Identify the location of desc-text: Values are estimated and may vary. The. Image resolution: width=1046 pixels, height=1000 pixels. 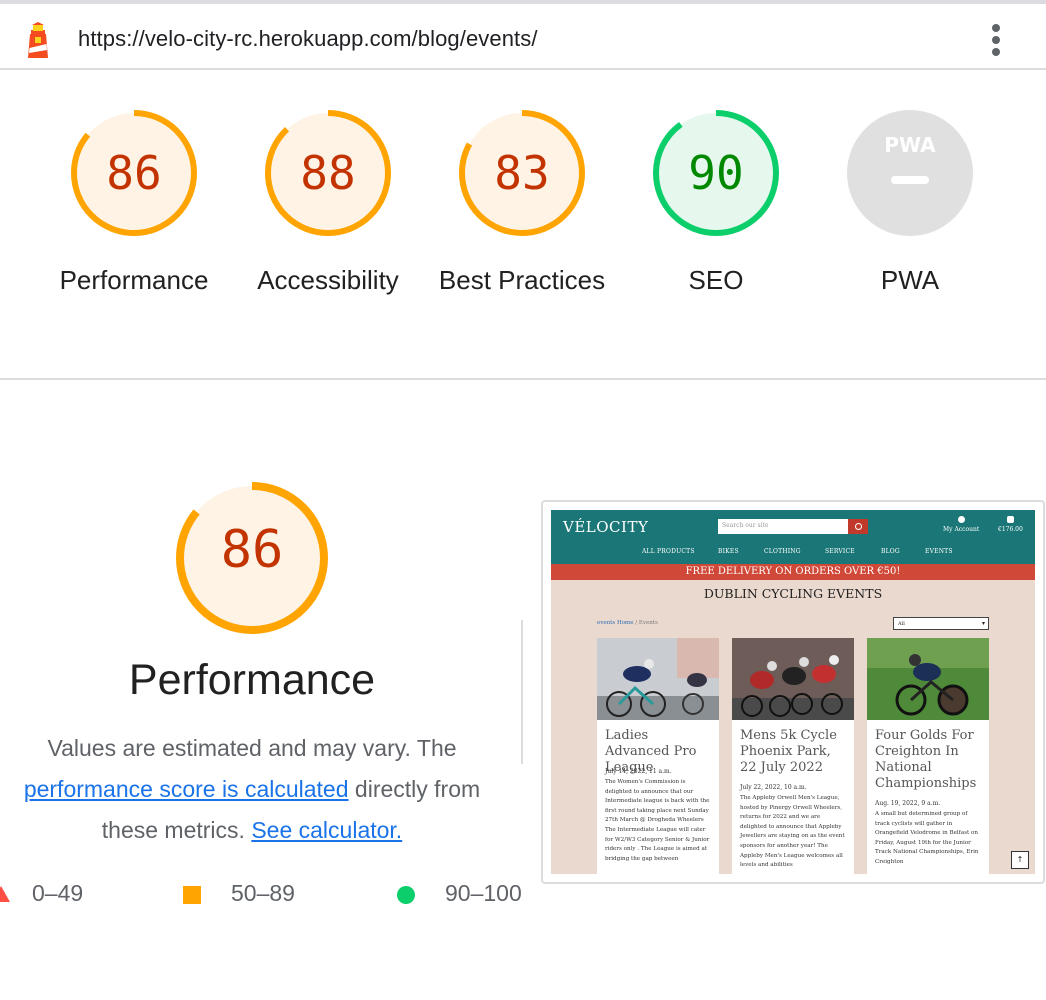
(252, 748).